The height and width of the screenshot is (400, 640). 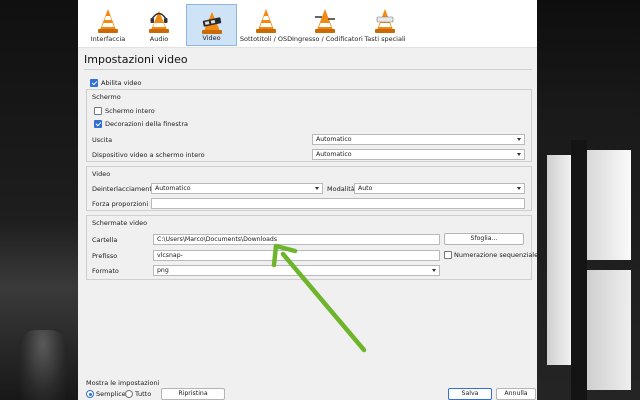 I want to click on tab-label: Tasti speciali, so click(x=385, y=39).